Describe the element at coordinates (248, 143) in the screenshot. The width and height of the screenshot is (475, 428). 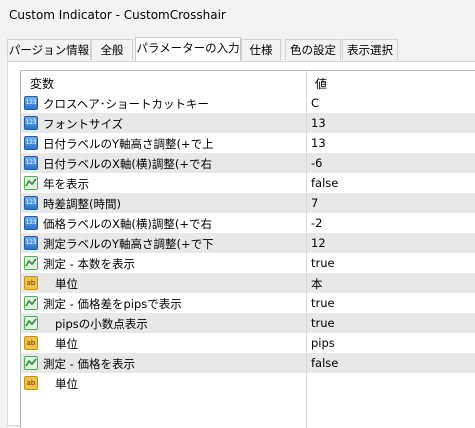
I see `parameter-row: 123 日付ラベルのY軸高さ調整(+で上 13` at that location.